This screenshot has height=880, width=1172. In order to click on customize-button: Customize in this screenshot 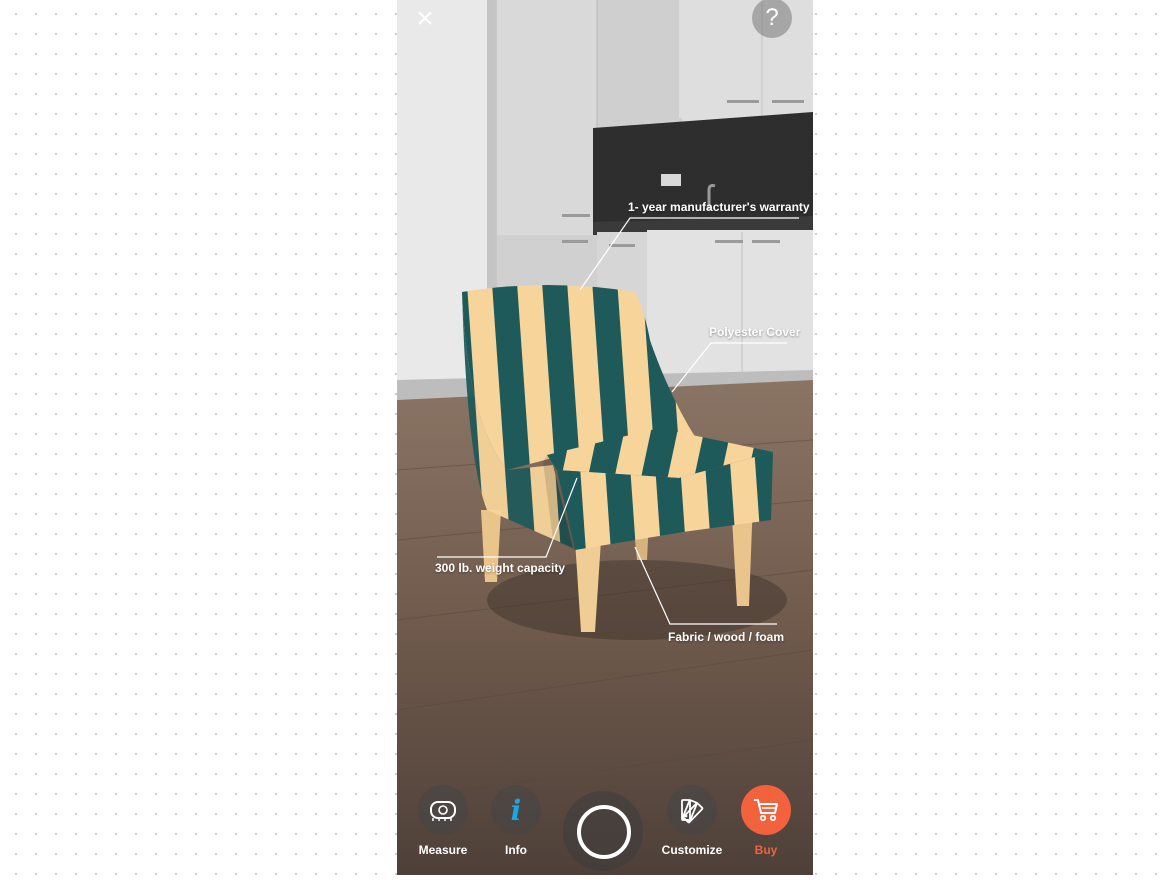, I will do `click(692, 821)`.